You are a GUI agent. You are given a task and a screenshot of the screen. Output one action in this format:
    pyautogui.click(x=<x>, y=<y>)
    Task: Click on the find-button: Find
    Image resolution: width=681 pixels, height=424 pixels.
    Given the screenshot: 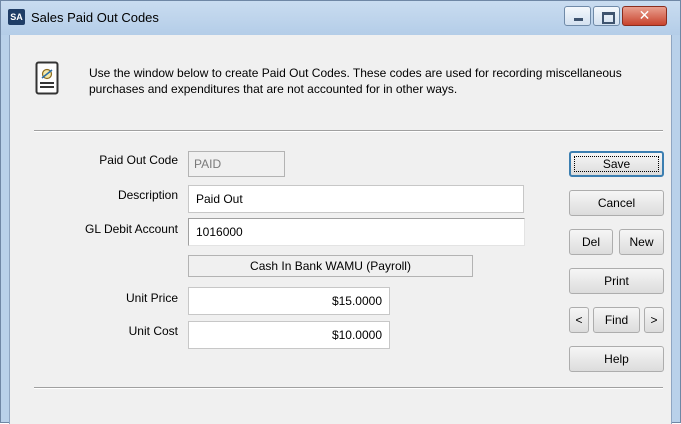 What is the action you would take?
    pyautogui.click(x=616, y=320)
    